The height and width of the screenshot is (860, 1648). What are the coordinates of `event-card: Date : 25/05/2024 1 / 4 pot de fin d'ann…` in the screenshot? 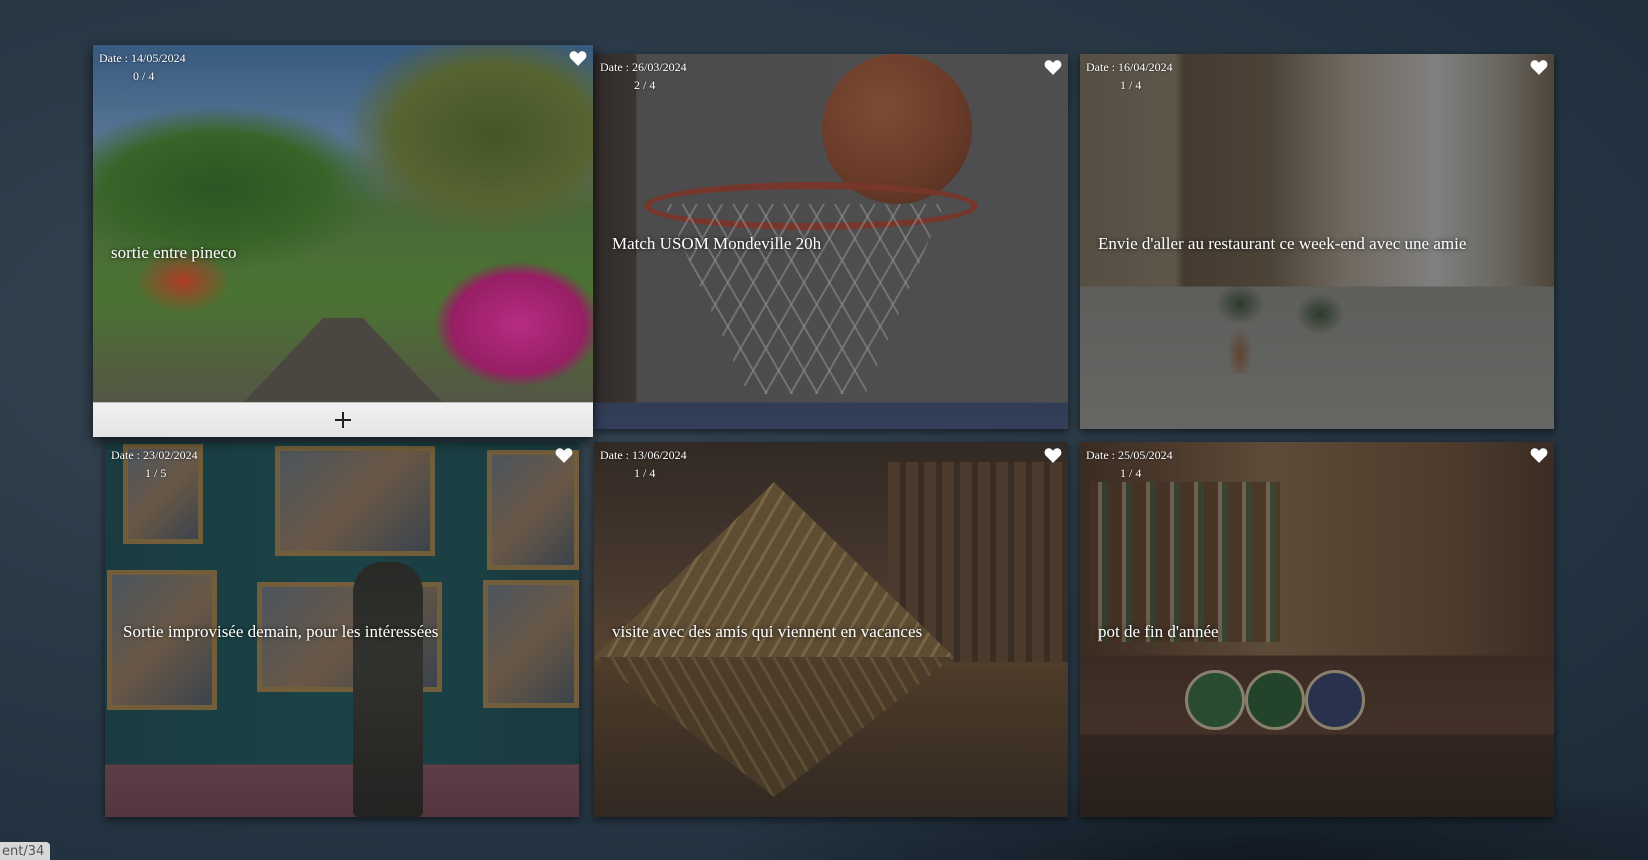 It's located at (1317, 629).